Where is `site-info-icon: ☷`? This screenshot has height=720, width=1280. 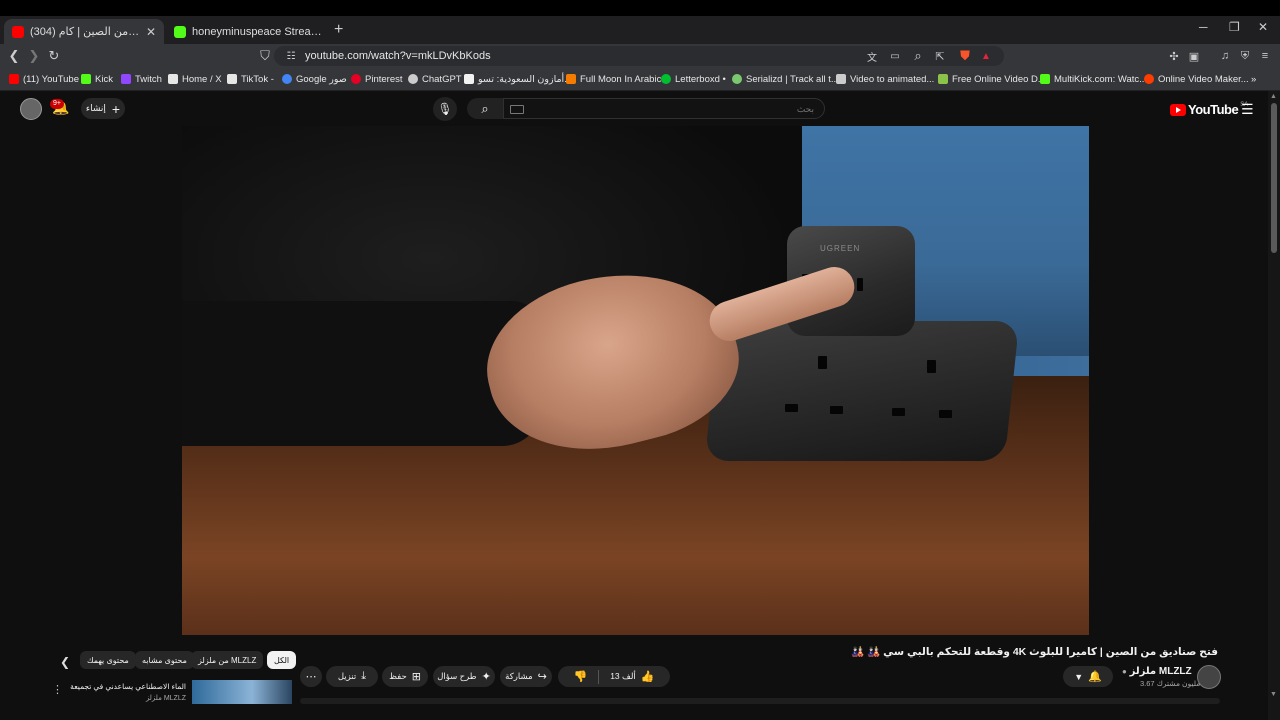 site-info-icon: ☷ is located at coordinates (291, 56).